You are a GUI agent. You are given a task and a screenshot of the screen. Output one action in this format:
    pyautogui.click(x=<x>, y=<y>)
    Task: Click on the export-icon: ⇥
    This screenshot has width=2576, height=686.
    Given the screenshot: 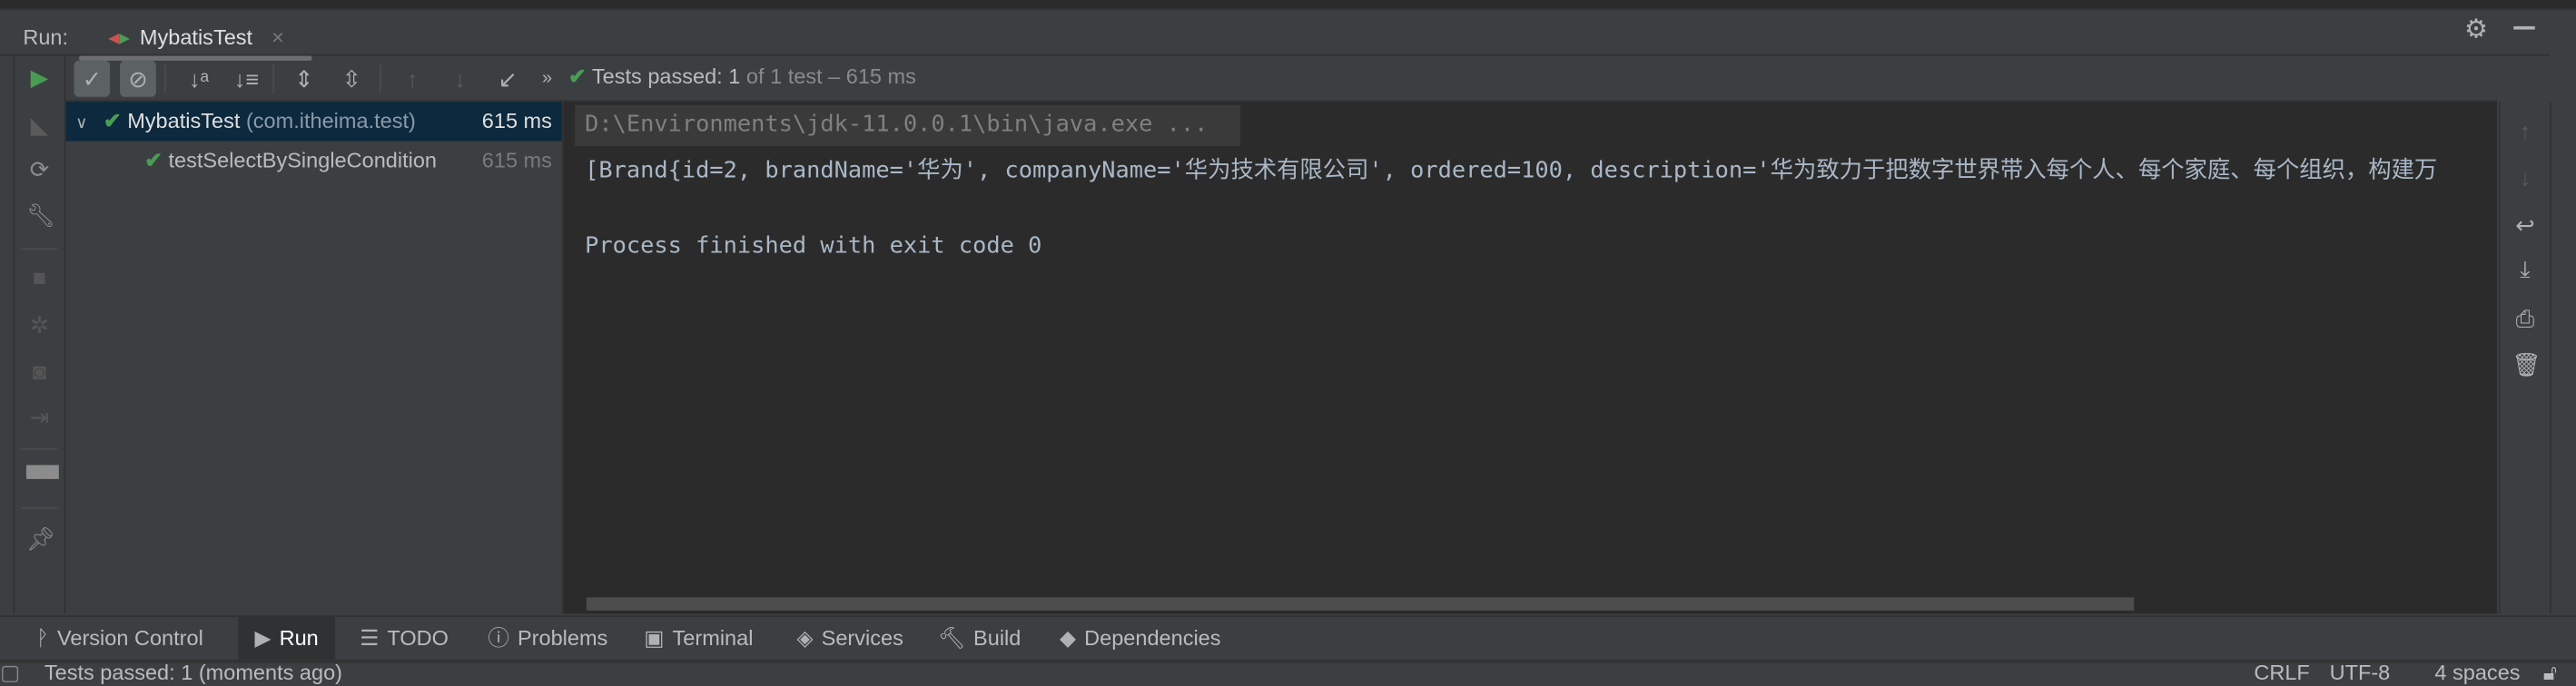 What is the action you would take?
    pyautogui.click(x=39, y=417)
    